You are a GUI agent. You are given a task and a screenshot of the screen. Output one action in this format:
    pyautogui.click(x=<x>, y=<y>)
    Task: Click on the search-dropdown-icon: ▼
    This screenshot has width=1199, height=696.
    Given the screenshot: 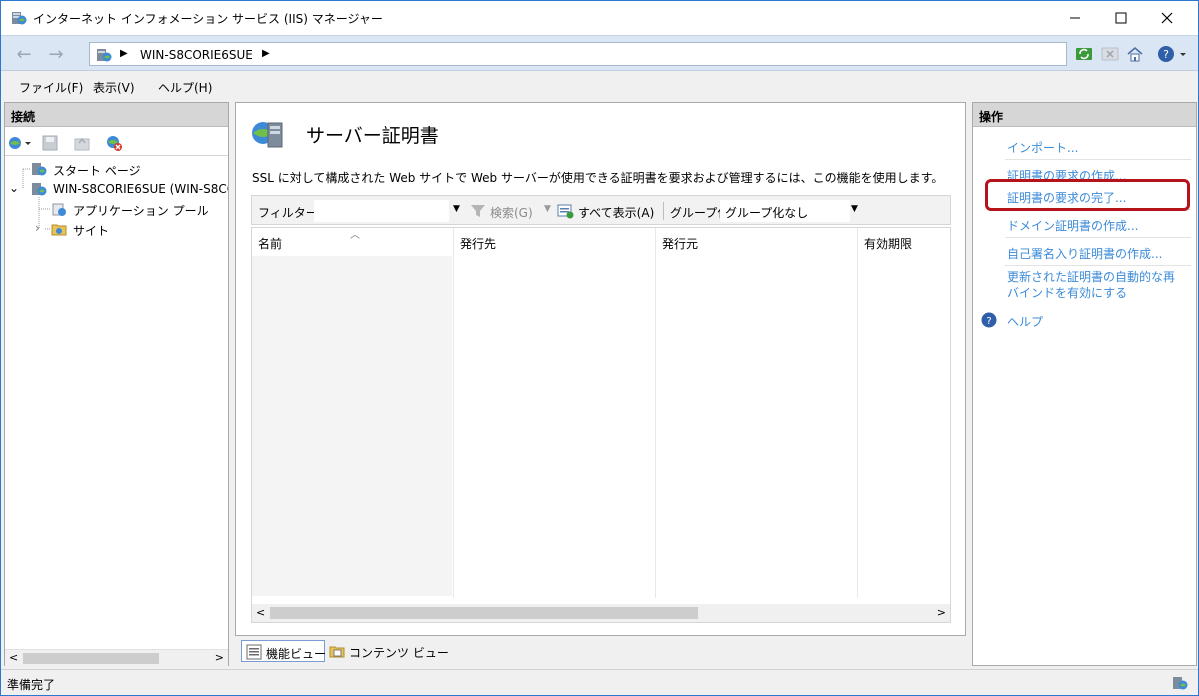 What is the action you would take?
    pyautogui.click(x=547, y=209)
    